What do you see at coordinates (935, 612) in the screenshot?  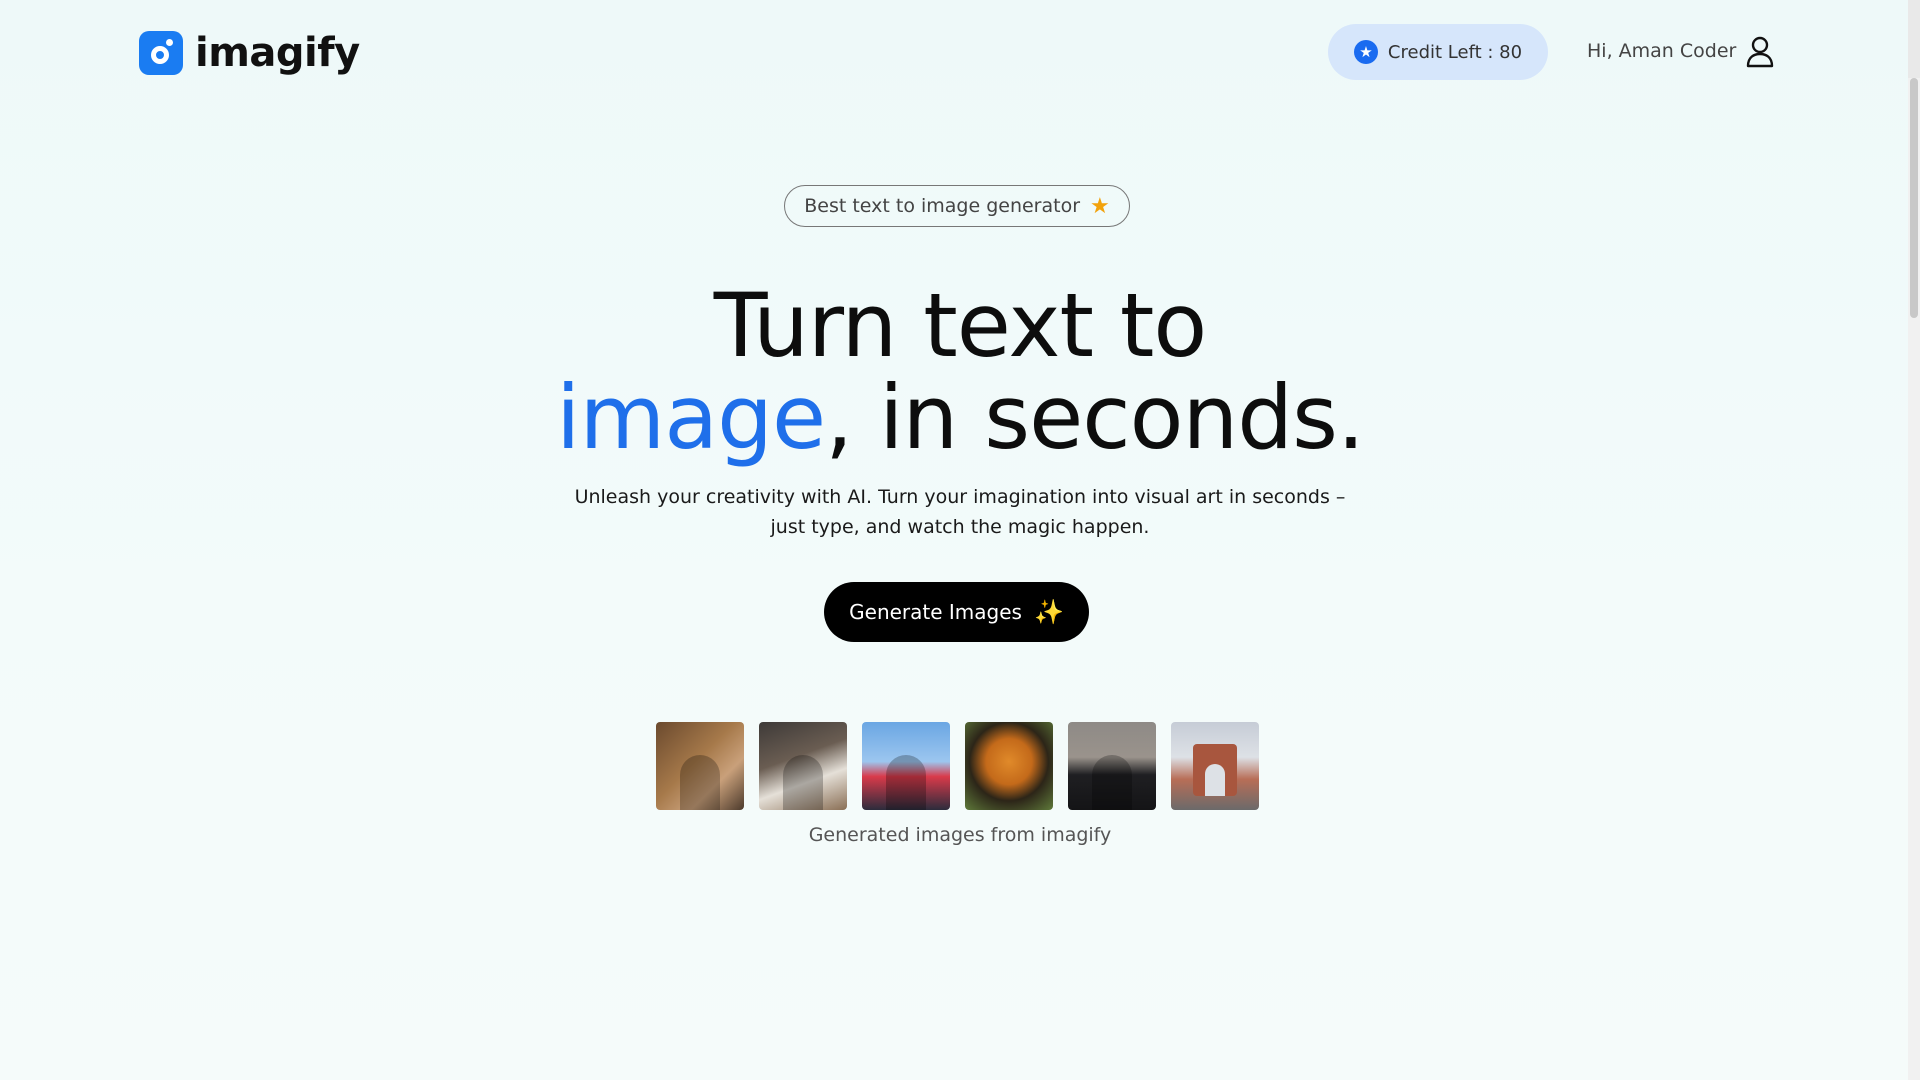 I see `generate-images-label: Generate Images` at bounding box center [935, 612].